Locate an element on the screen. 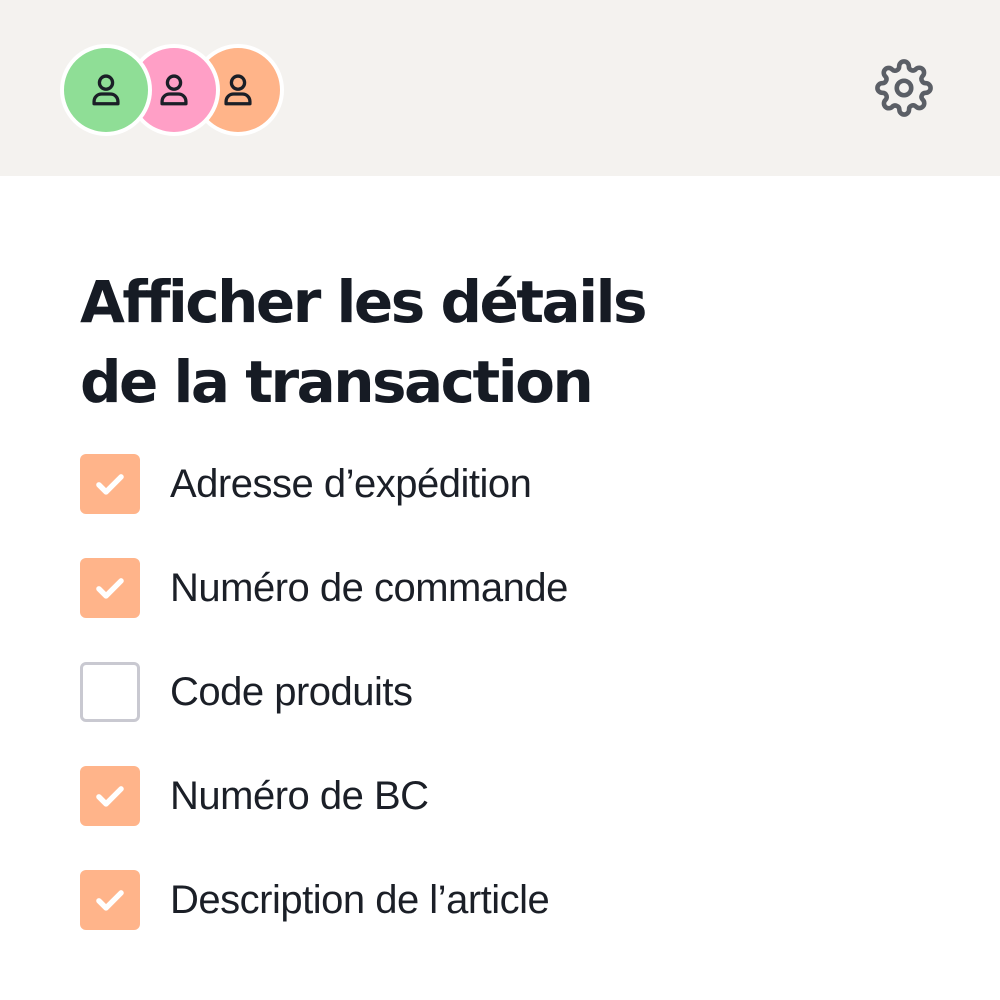 Image resolution: width=1000 pixels, height=1000 pixels. option-po-number: Numéro de BC is located at coordinates (510, 796).